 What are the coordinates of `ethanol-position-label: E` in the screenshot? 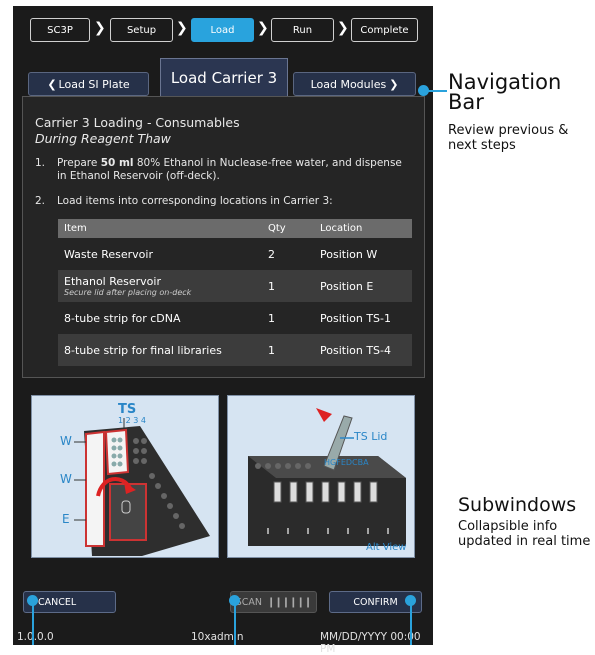 It's located at (66, 519).